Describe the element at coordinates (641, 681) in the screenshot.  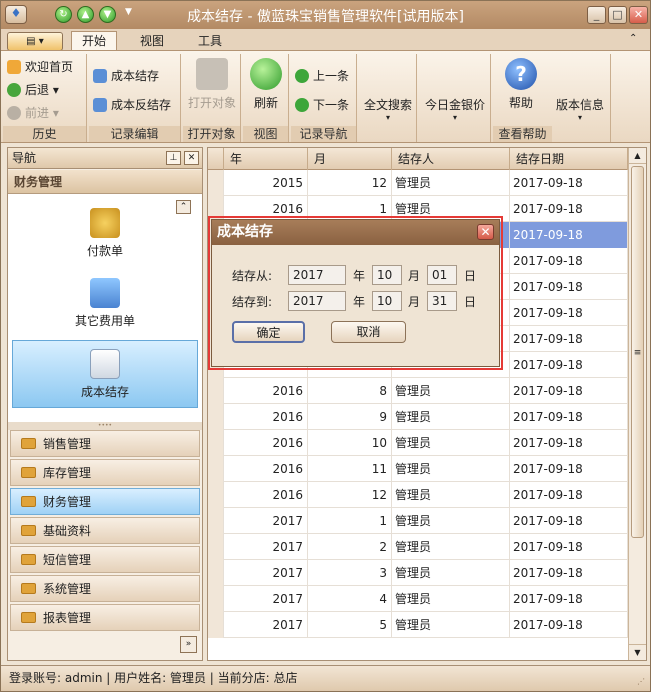
I see `resize-grip-icon: ⋰` at that location.